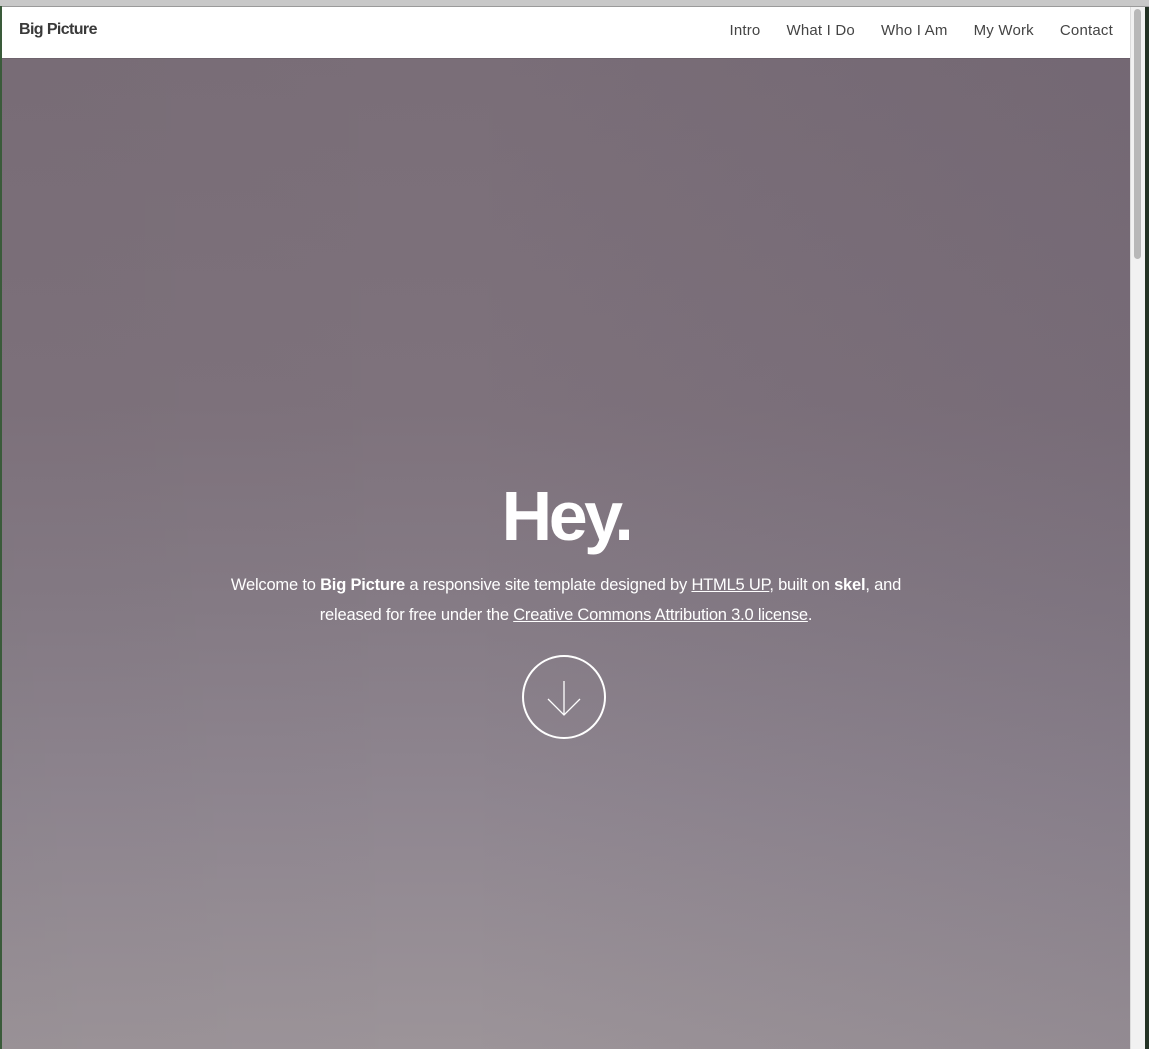 The height and width of the screenshot is (1049, 1149). Describe the element at coordinates (1137, 134) in the screenshot. I see `scrollbar-thumb` at that location.